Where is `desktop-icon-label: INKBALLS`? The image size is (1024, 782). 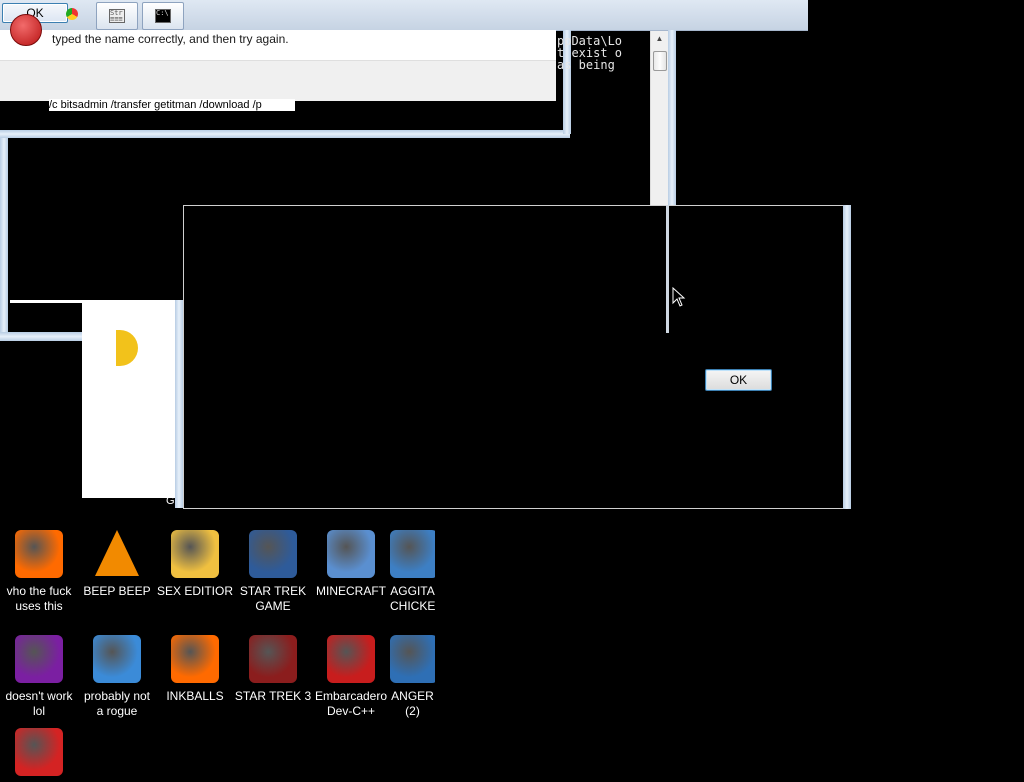
desktop-icon-label: INKBALLS is located at coordinates (195, 696).